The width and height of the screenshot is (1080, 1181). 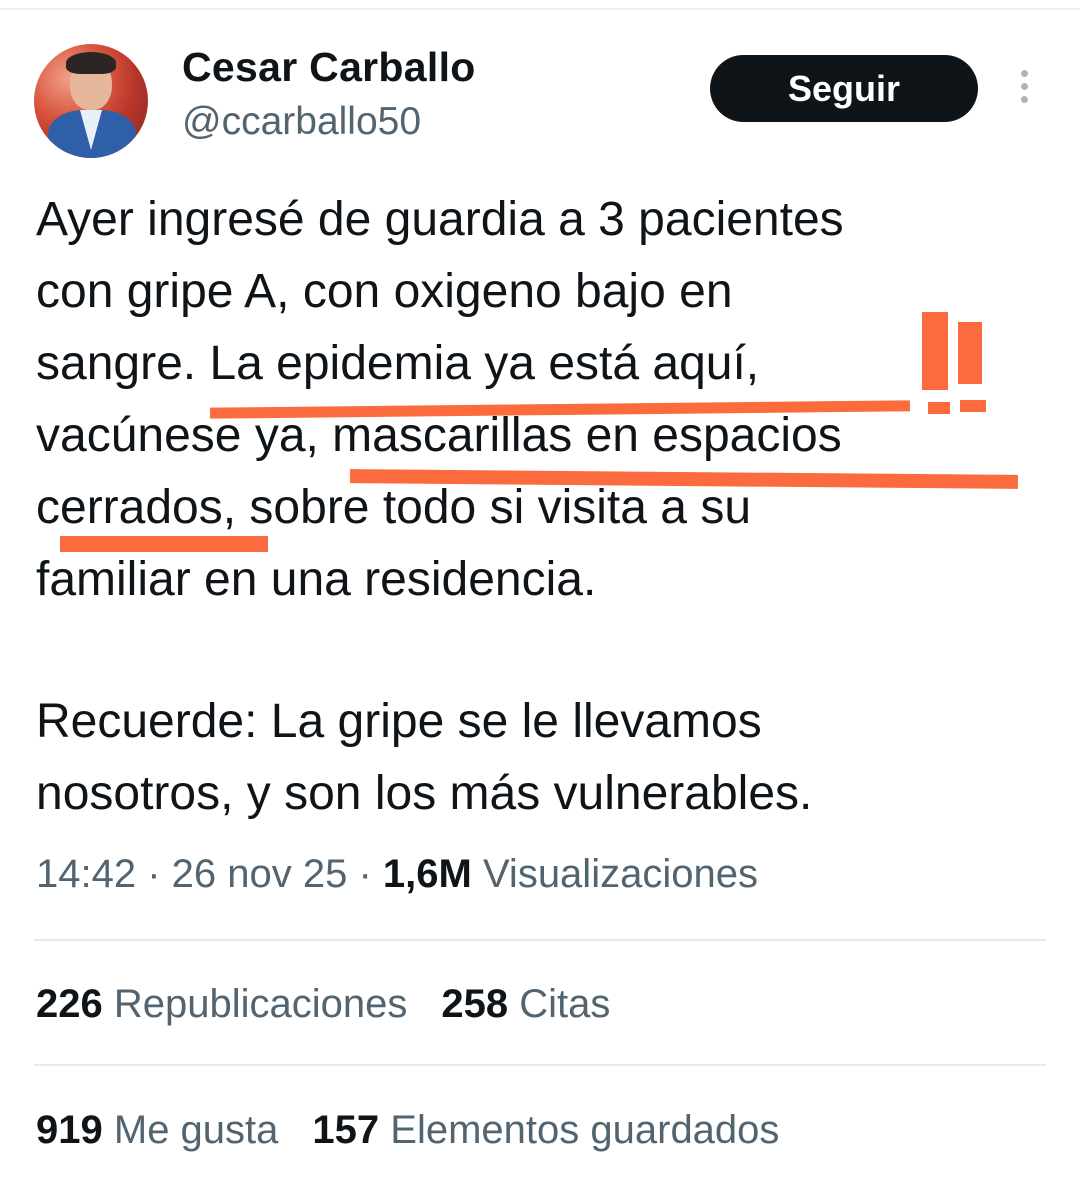 I want to click on stats-row-1: 226 Republicaciones 258 Citas, so click(x=323, y=1004).